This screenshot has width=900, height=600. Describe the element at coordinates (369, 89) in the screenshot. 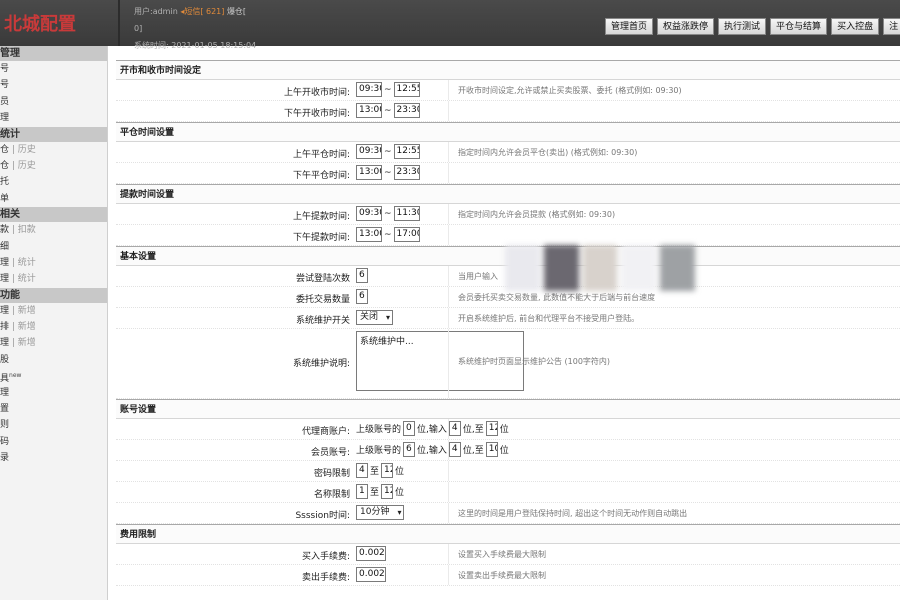

I see `am-open-input: 09:30` at that location.